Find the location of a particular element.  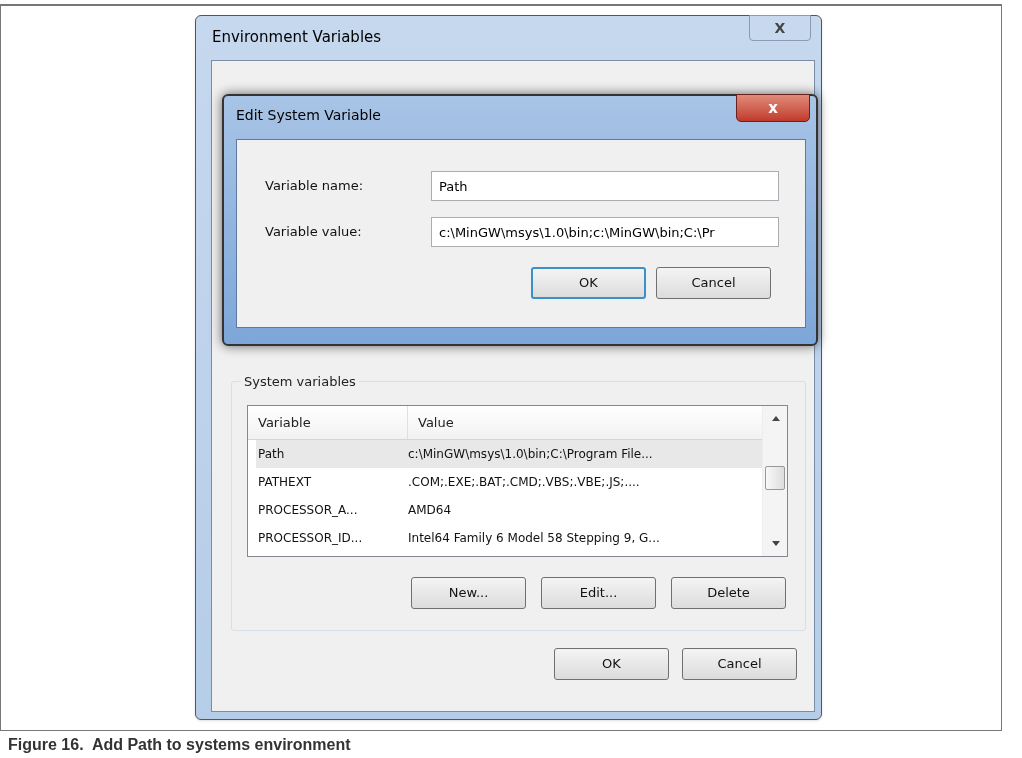

close-button: x is located at coordinates (773, 108).